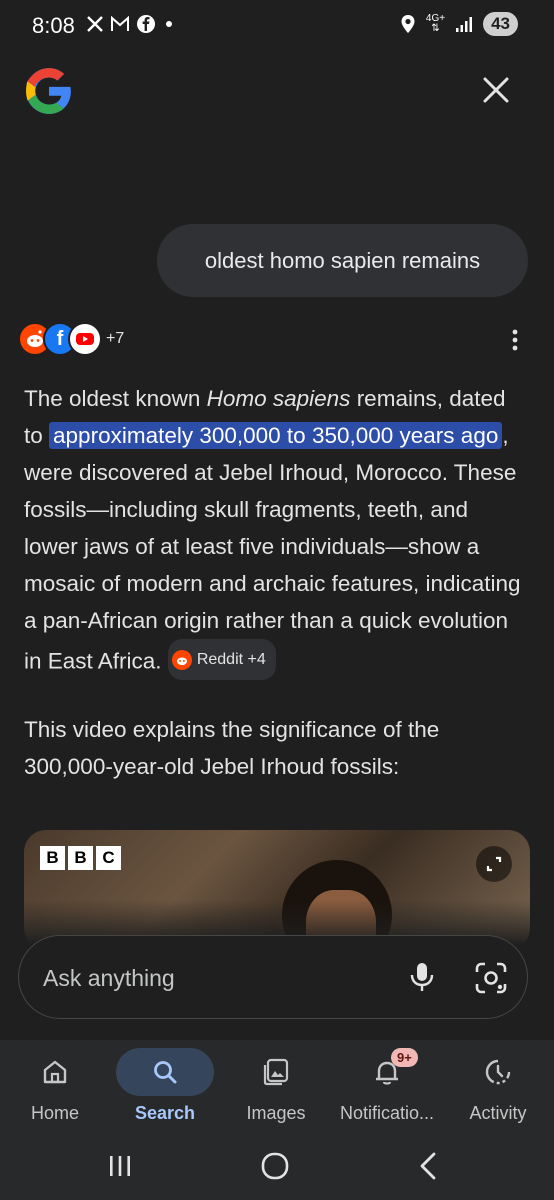 Image resolution: width=554 pixels, height=1200 pixels. What do you see at coordinates (181, 659) in the screenshot?
I see `reddit-citation-icon` at bounding box center [181, 659].